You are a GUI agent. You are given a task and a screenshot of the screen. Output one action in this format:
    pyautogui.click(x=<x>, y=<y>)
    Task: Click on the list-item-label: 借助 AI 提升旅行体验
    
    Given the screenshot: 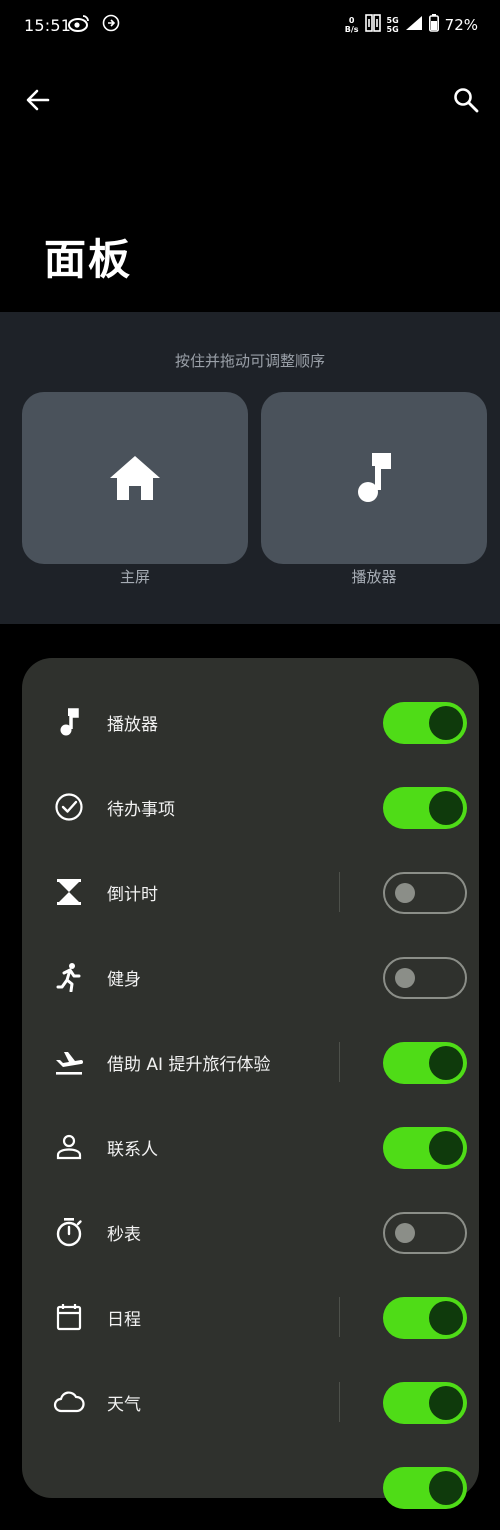 What is the action you would take?
    pyautogui.click(x=189, y=1065)
    